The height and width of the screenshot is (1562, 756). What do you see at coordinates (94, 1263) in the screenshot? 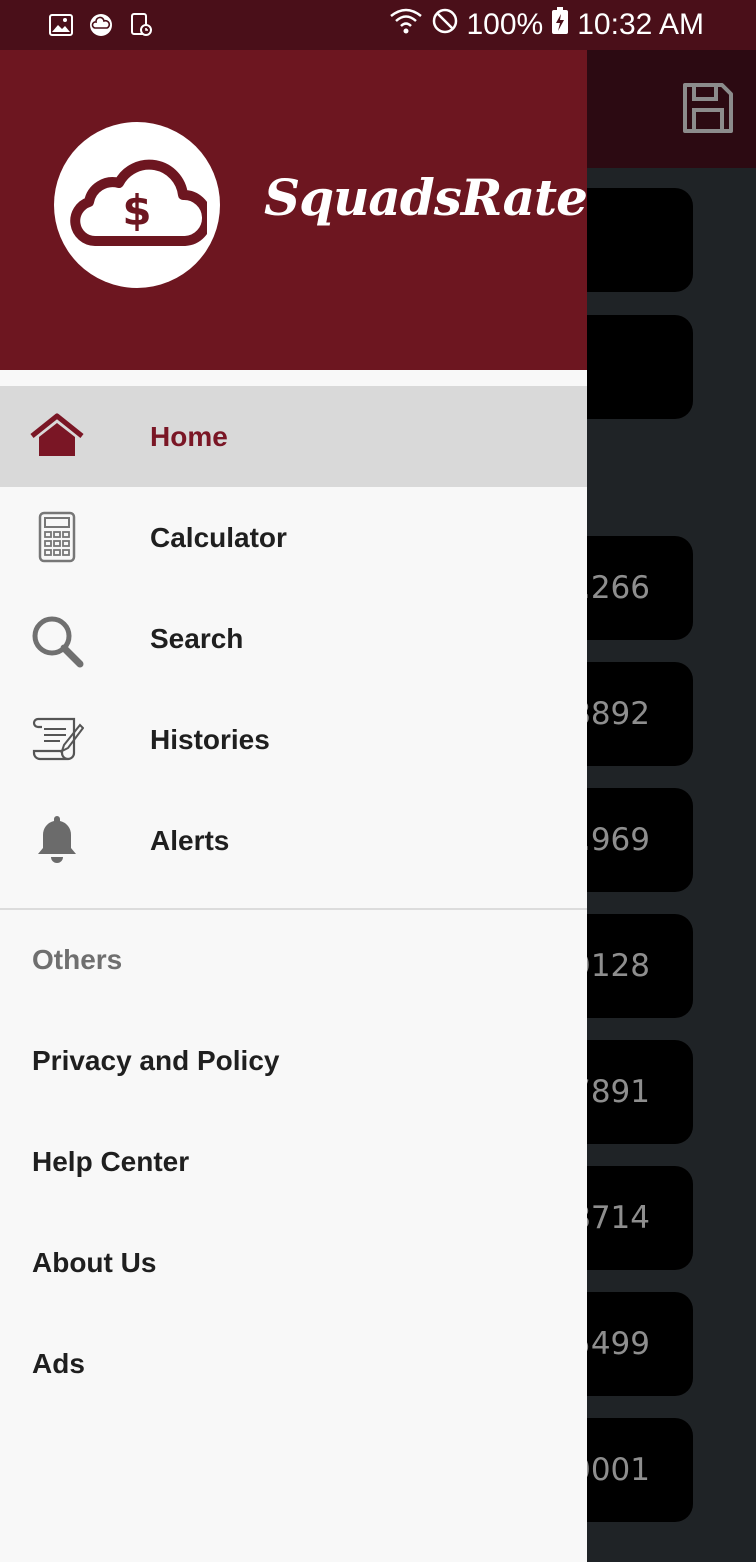
I see `about-us-link: About Us` at bounding box center [94, 1263].